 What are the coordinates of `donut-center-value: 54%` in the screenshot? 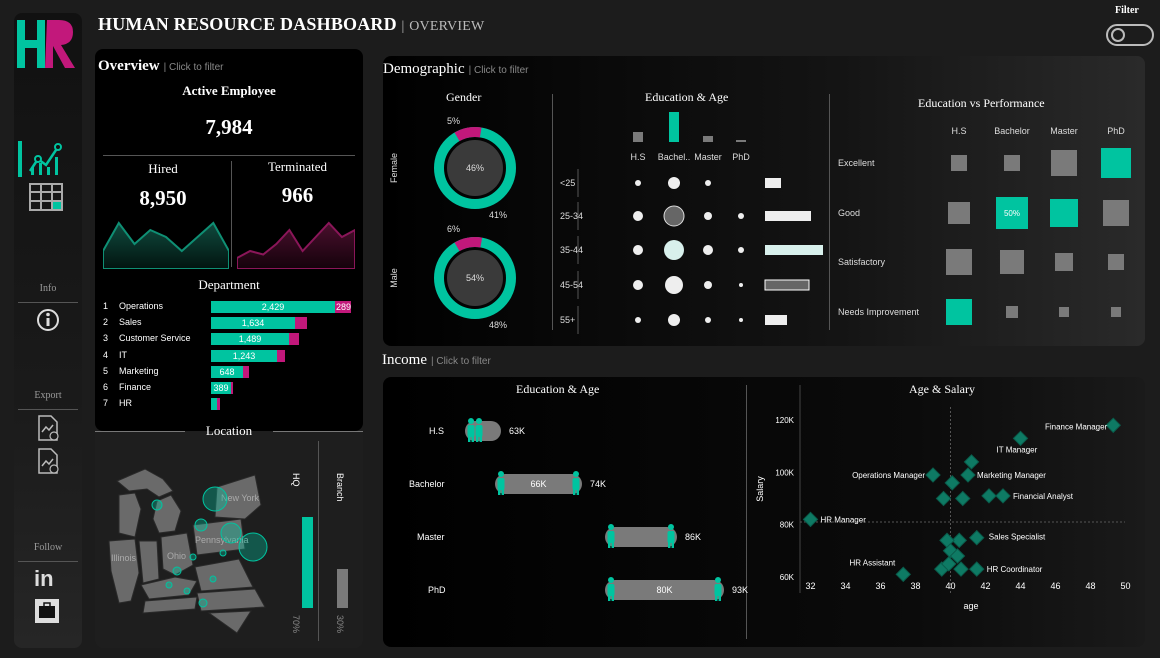 It's located at (475, 278).